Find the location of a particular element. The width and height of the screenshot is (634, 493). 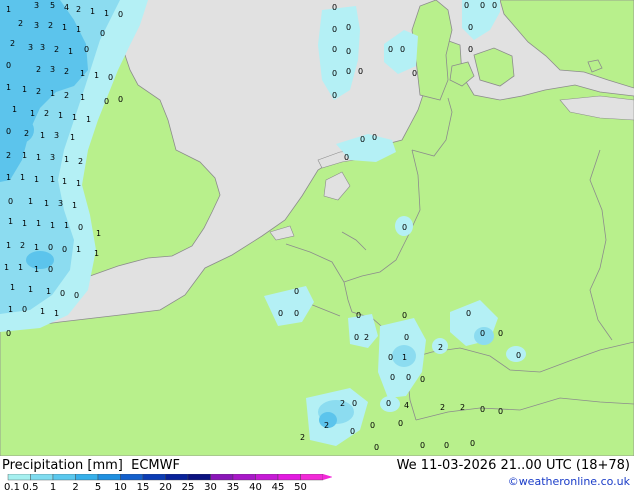

credit-link: ©weatheronline.co.uk is located at coordinates (569, 481).